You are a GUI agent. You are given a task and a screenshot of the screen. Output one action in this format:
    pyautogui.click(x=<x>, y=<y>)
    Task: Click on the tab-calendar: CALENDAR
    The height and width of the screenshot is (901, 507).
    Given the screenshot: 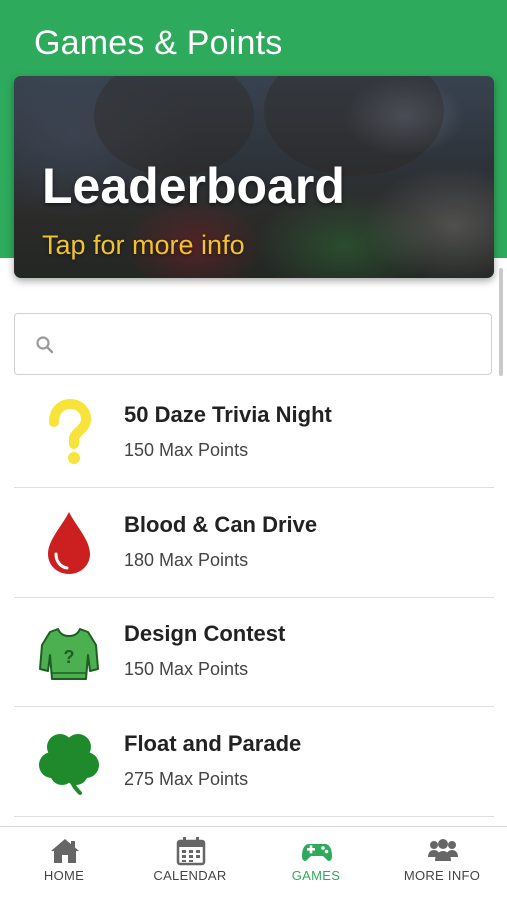 What is the action you would take?
    pyautogui.click(x=190, y=864)
    